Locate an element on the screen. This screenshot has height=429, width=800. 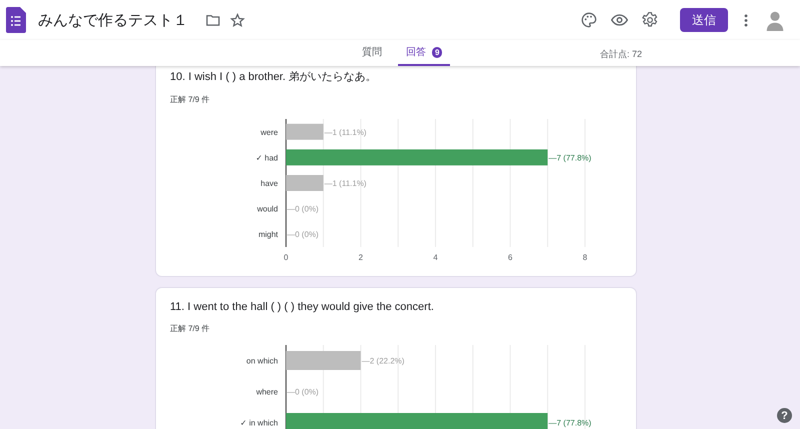
settings-icon is located at coordinates (650, 20).